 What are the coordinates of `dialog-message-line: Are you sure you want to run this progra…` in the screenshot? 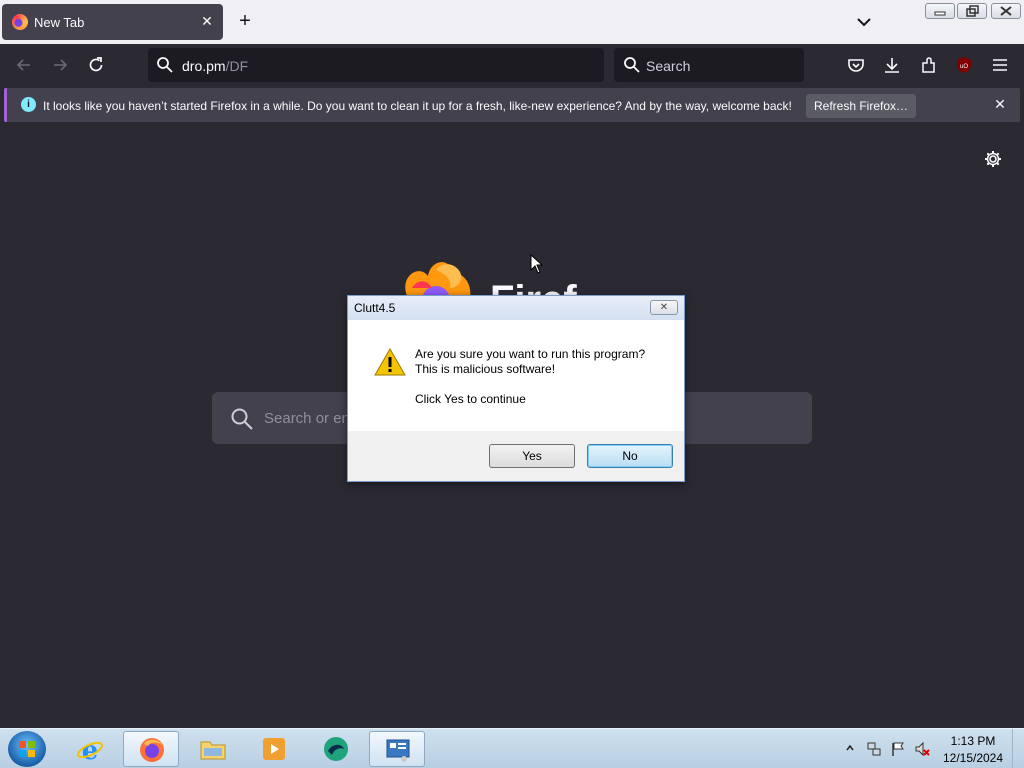 It's located at (530, 354).